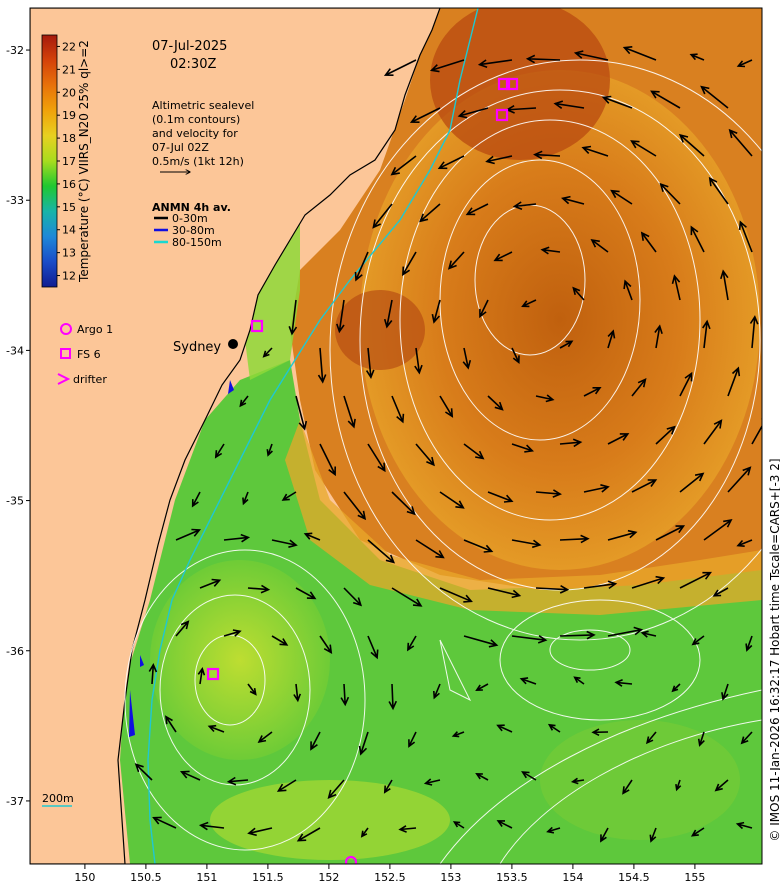  I want to click on x-tick-label: 153.5, so click(512, 877).